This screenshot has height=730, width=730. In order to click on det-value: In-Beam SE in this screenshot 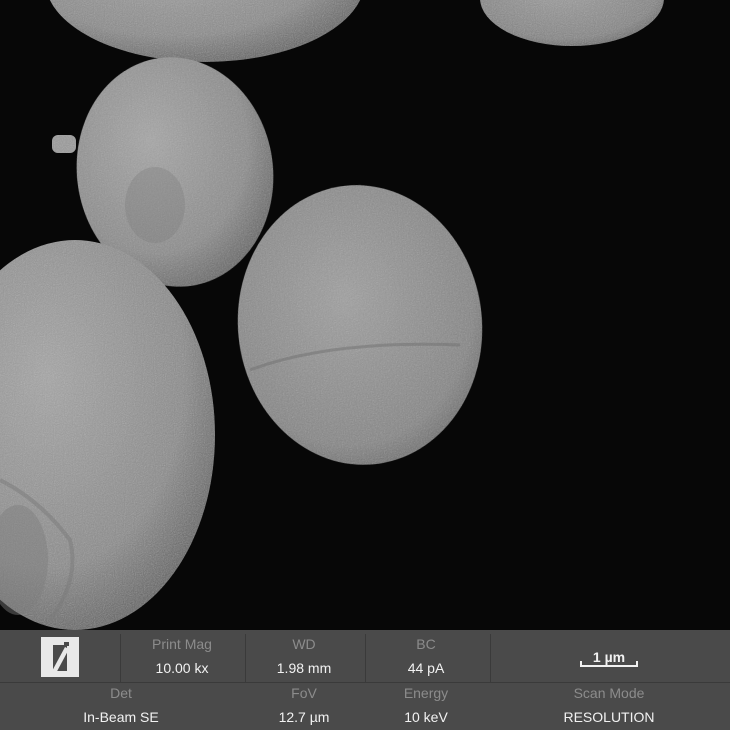, I will do `click(121, 717)`.